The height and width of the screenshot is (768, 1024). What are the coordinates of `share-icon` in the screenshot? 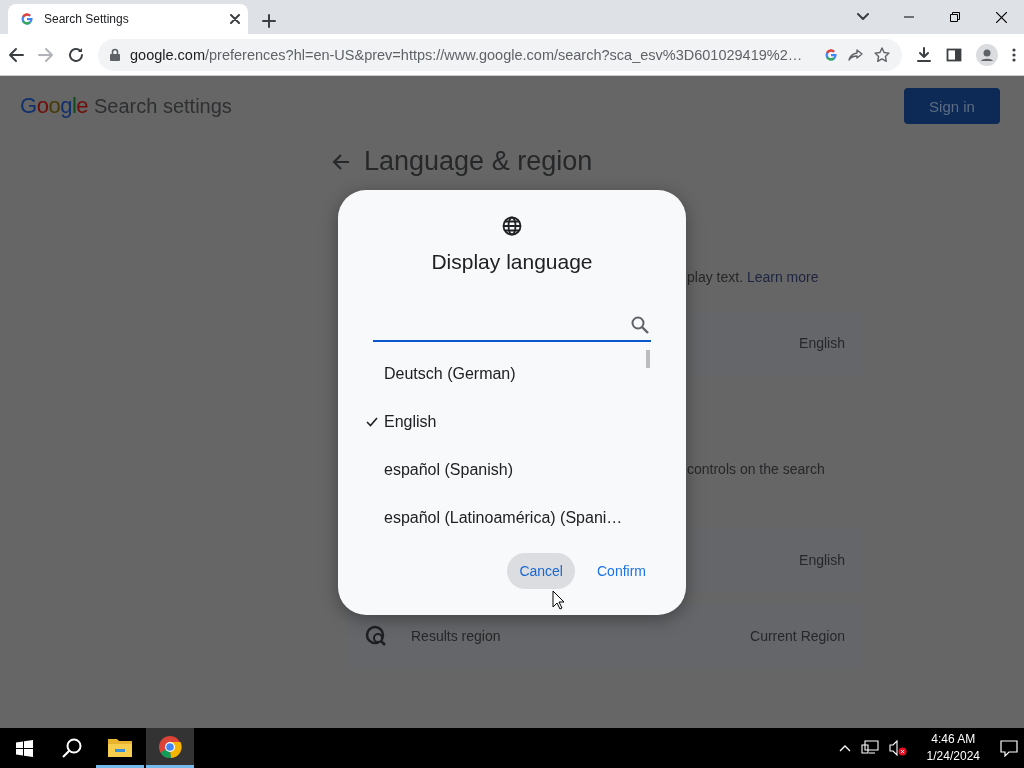 It's located at (856, 54).